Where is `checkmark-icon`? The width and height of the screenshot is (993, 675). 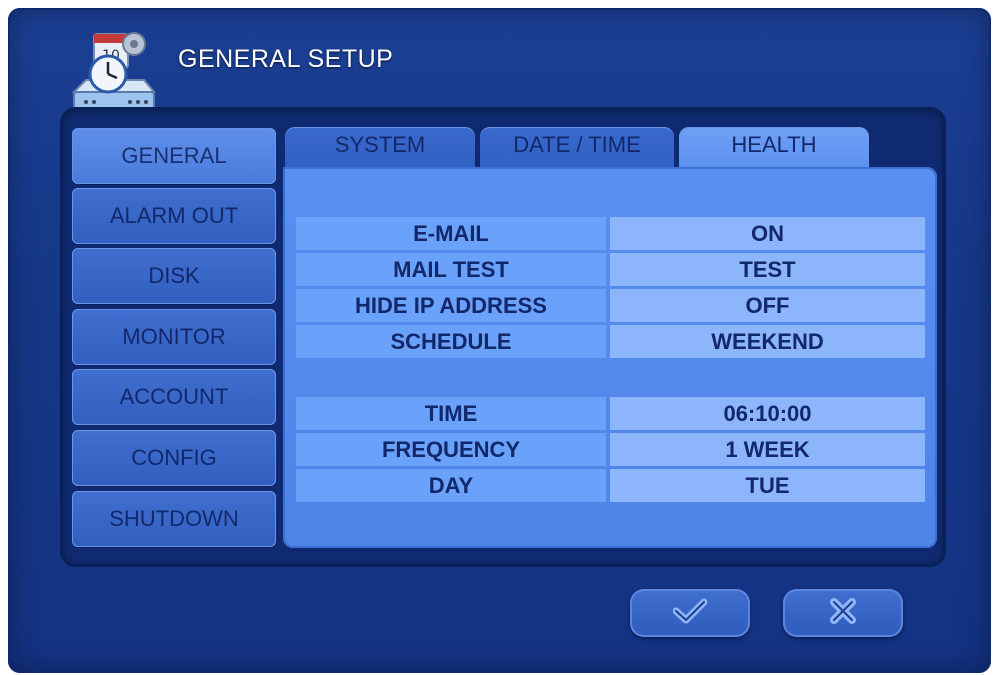 checkmark-icon is located at coordinates (690, 613).